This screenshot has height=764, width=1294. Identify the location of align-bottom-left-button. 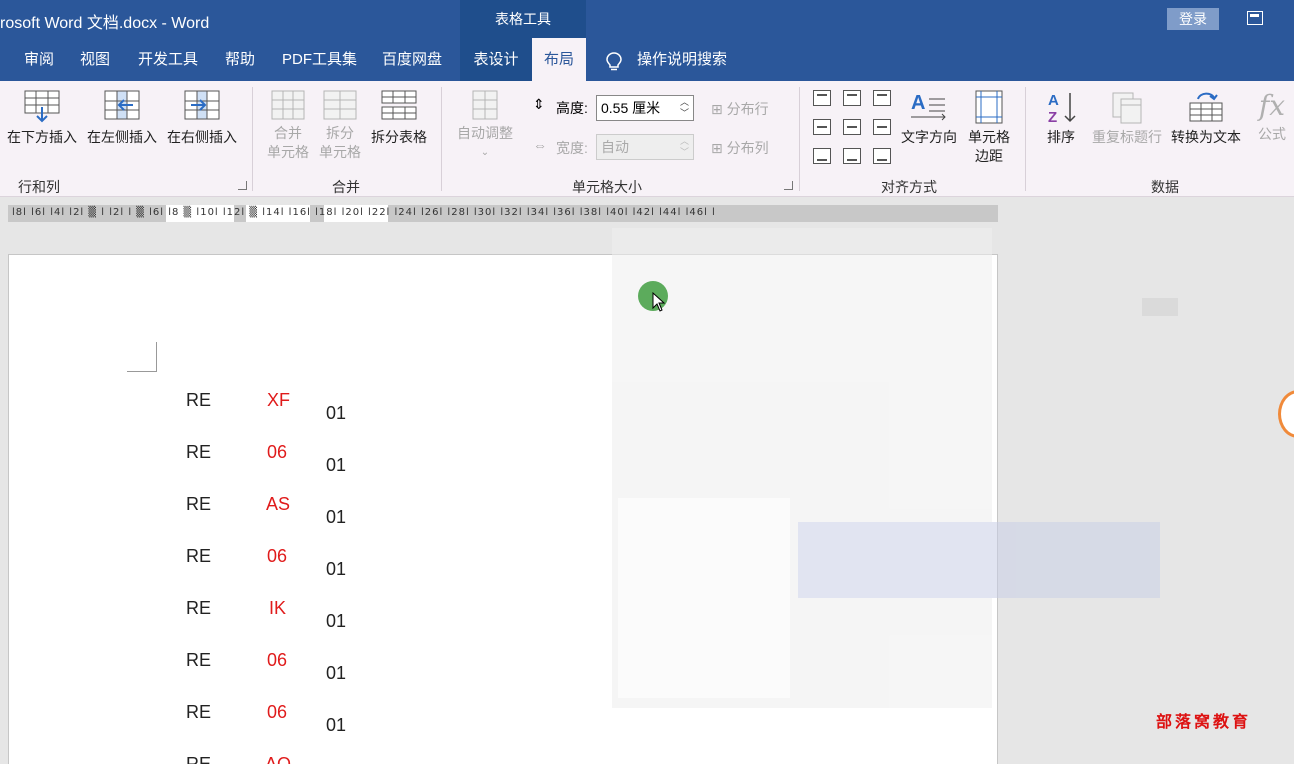
(822, 156).